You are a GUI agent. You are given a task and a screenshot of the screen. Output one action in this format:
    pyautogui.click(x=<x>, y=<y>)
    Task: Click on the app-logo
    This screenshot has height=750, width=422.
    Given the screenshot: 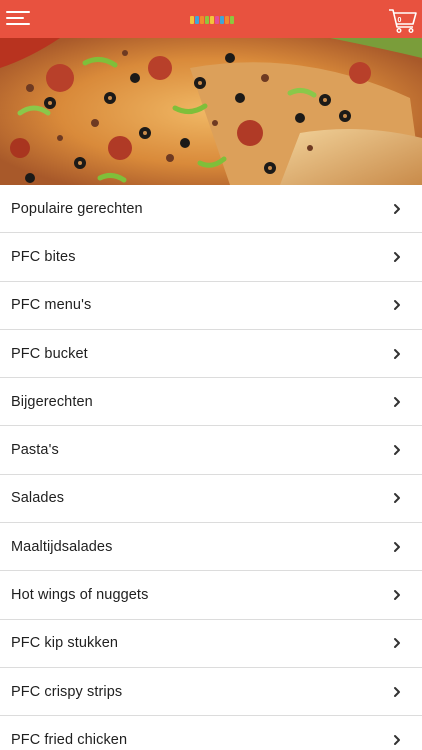 What is the action you would take?
    pyautogui.click(x=212, y=20)
    